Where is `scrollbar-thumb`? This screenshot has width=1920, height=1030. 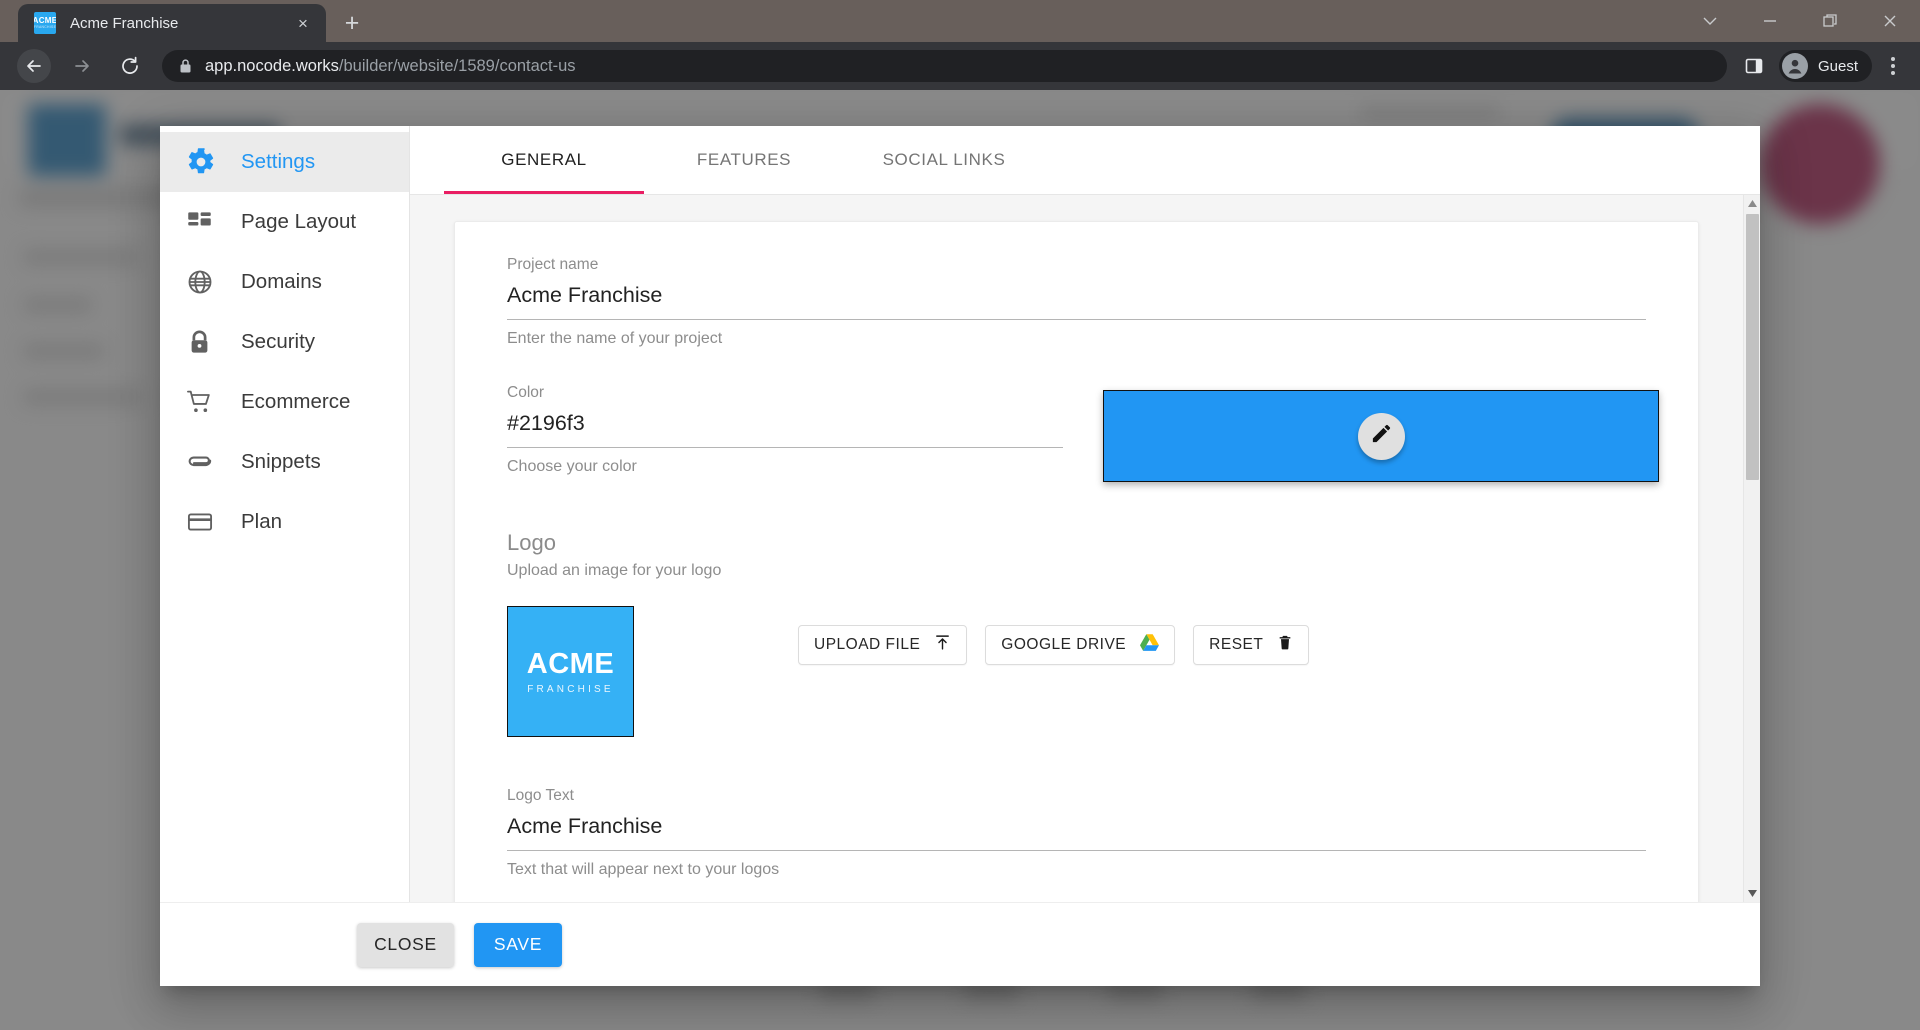
scrollbar-thumb is located at coordinates (1752, 347).